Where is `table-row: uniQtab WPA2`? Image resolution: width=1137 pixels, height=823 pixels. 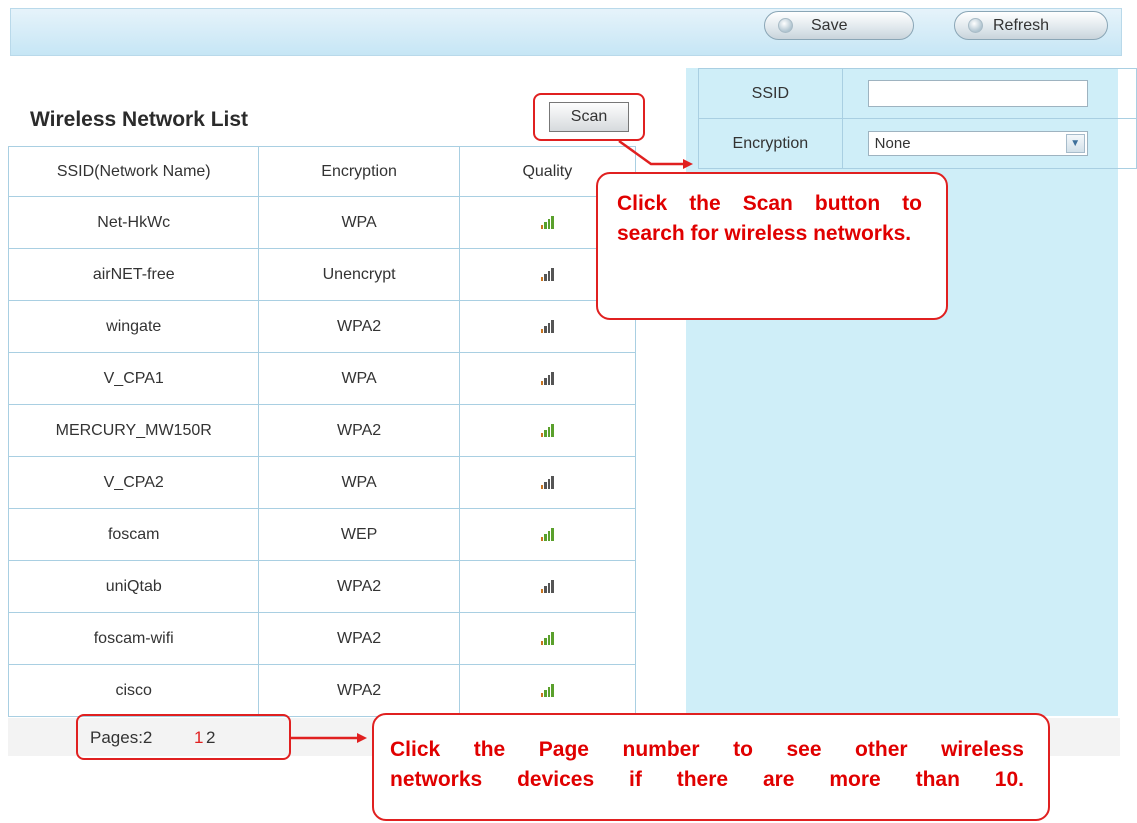 table-row: uniQtab WPA2 is located at coordinates (322, 586).